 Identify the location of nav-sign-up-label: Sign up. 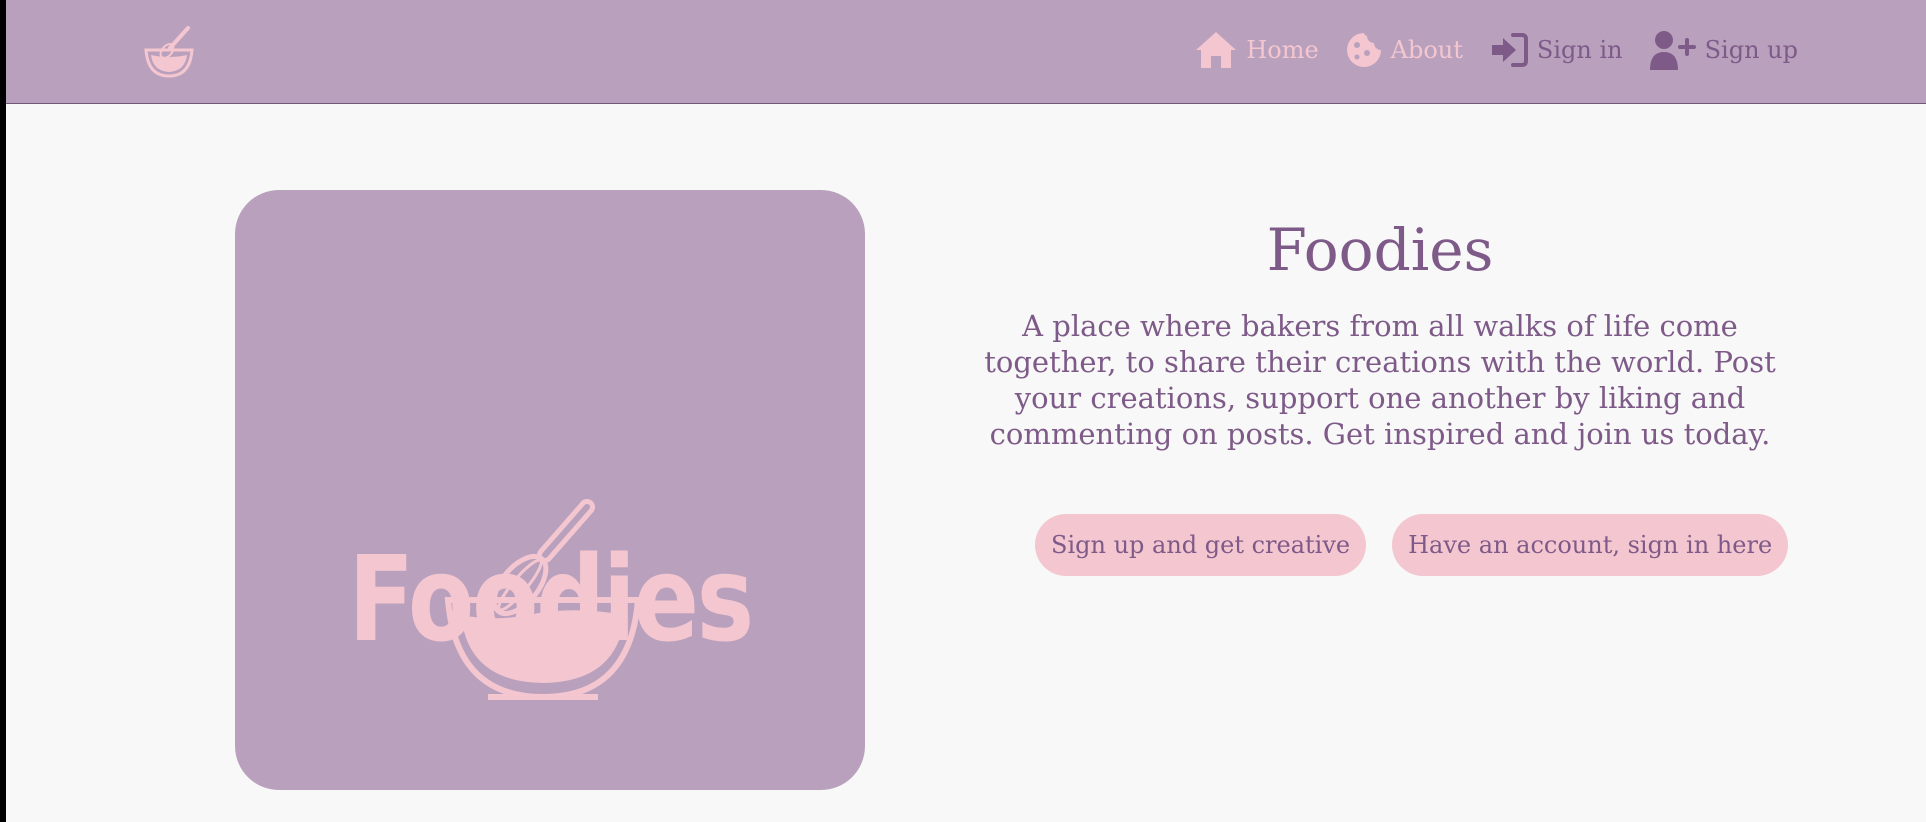
(1751, 50).